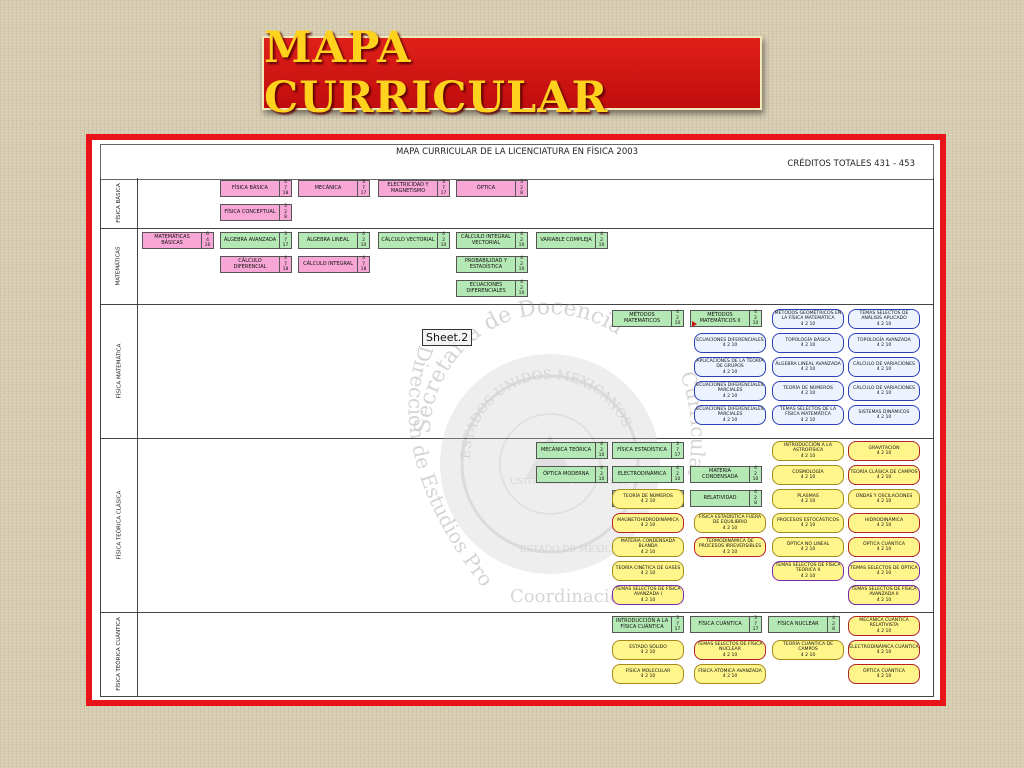 Image resolution: width=1024 pixels, height=768 pixels. What do you see at coordinates (119, 203) in the screenshot?
I see `row-label: FÍSICA BÁSICA` at bounding box center [119, 203].